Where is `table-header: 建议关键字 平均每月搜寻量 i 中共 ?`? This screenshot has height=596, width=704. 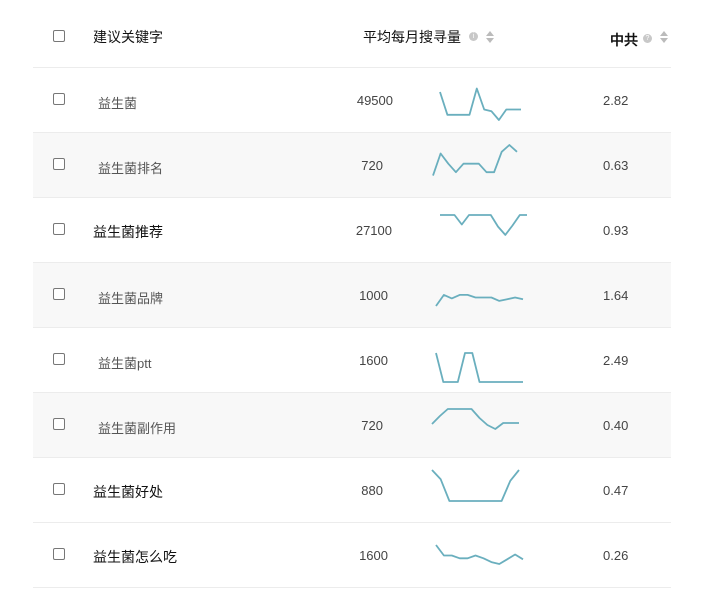 table-header: 建议关键字 平均每月搜寻量 i 中共 ? is located at coordinates (352, 34).